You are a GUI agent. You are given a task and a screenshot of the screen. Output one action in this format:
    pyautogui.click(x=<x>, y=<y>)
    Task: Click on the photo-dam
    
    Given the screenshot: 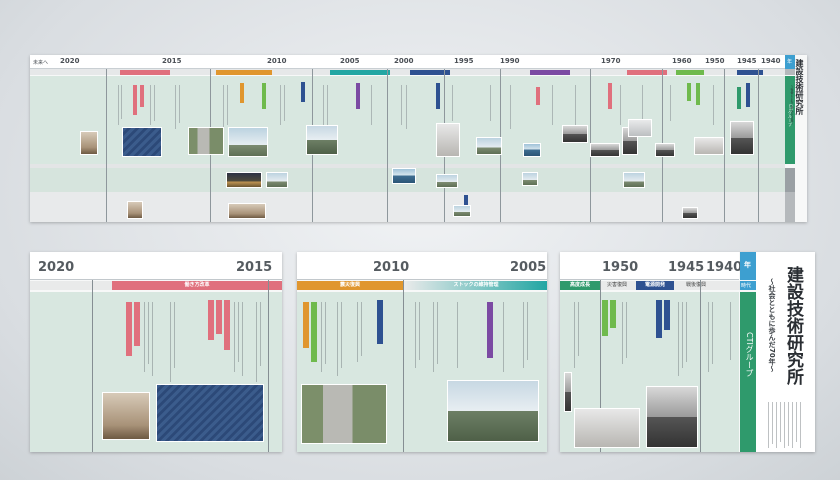 What is the action you would take?
    pyautogui.click(x=344, y=414)
    